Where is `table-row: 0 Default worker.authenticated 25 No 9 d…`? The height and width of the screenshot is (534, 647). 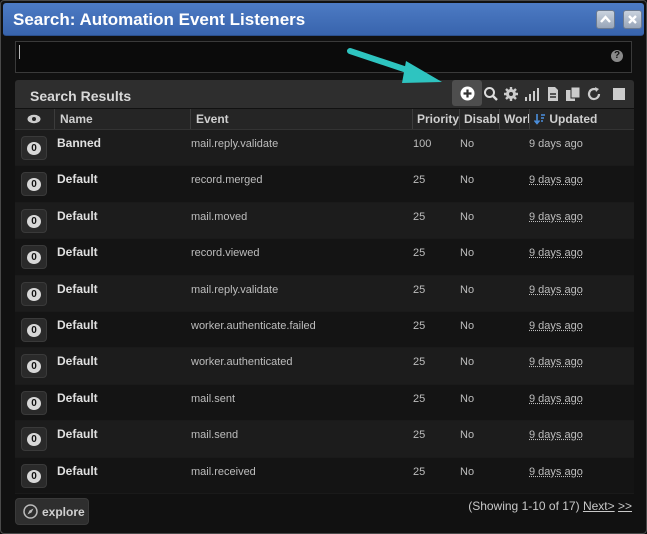 table-row: 0 Default worker.authenticated 25 No 9 d… is located at coordinates (324, 366).